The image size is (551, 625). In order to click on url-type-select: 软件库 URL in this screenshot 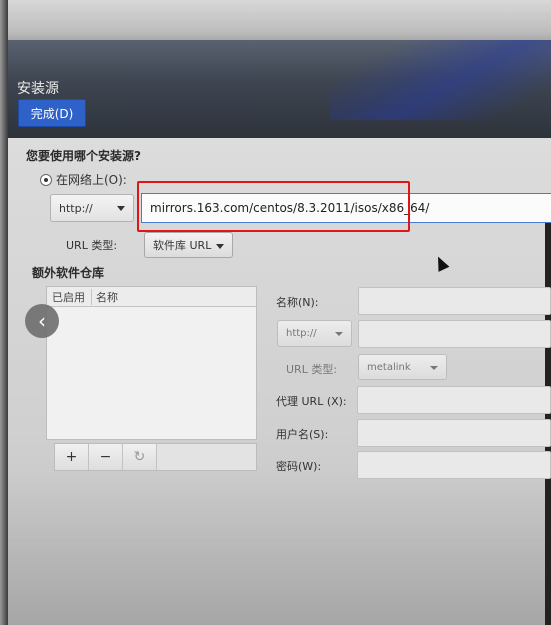, I will do `click(188, 245)`.